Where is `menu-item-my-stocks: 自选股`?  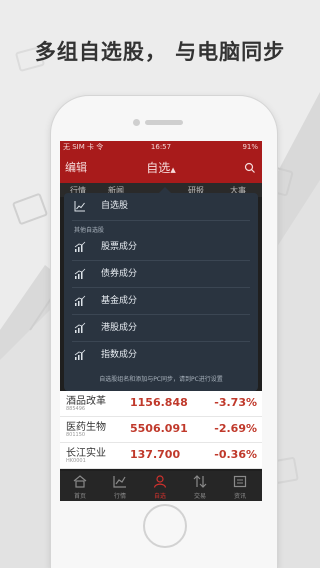 menu-item-my-stocks: 自选股 is located at coordinates (161, 206).